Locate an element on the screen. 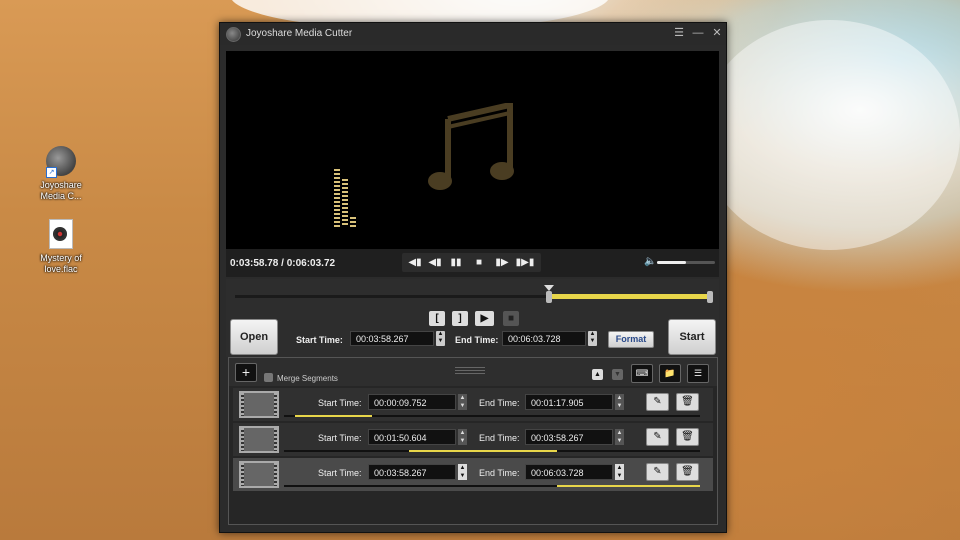 The width and height of the screenshot is (960, 540). start-button: Start is located at coordinates (692, 337).